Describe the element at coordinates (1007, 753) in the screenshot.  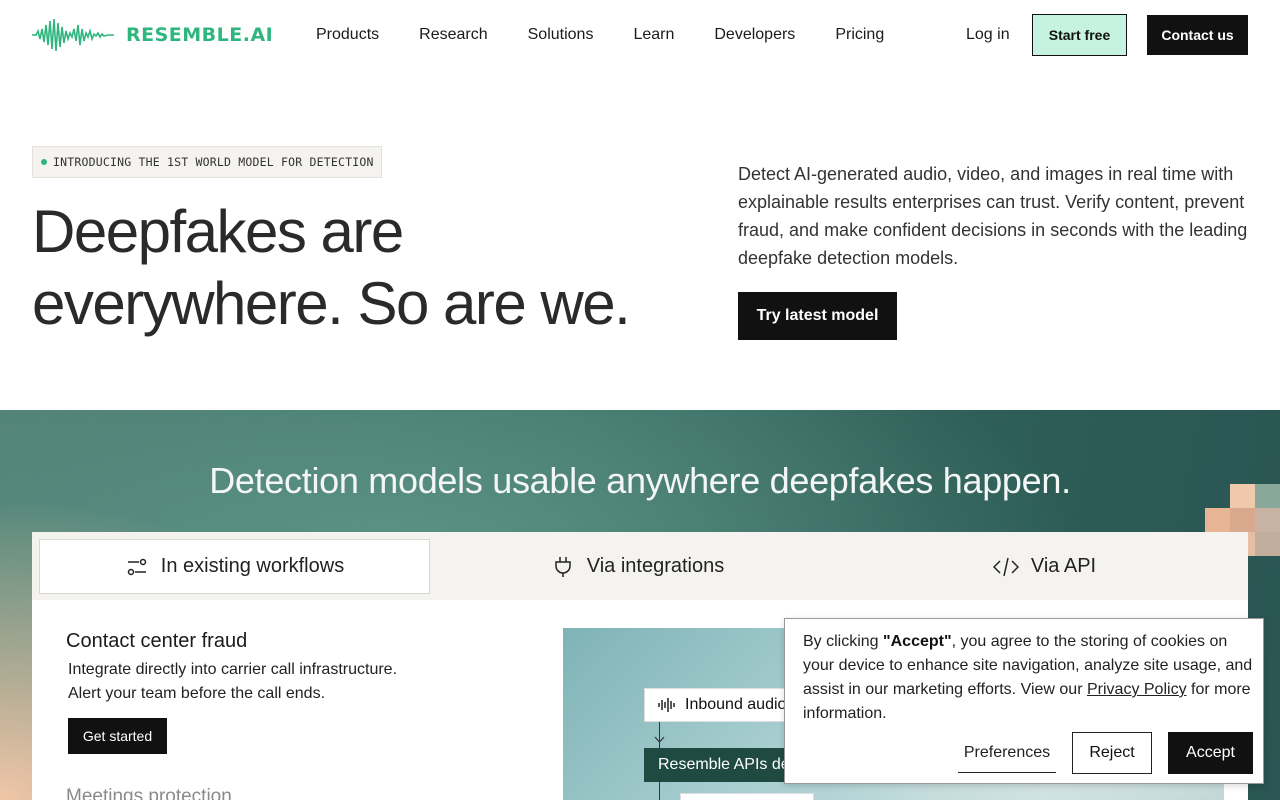
I see `preferences-button: Preferences` at that location.